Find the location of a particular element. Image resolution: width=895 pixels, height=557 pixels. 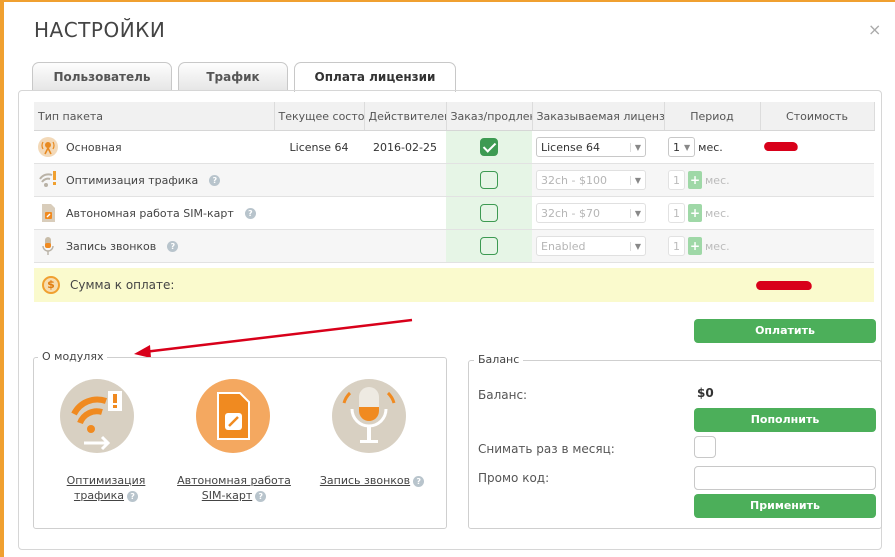

license-select-value: License 64 is located at coordinates (570, 147).